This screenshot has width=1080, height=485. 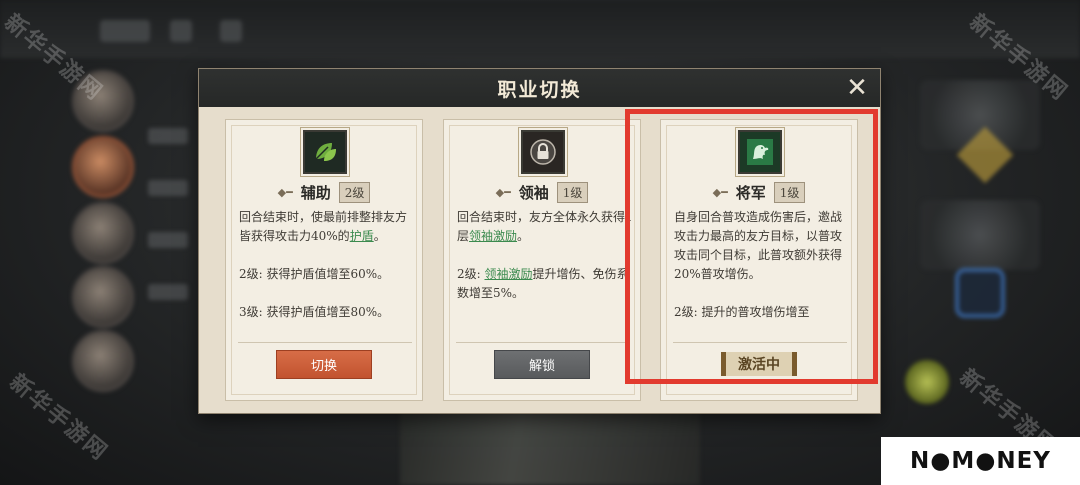 I want to click on leaf-icon, so click(x=325, y=152).